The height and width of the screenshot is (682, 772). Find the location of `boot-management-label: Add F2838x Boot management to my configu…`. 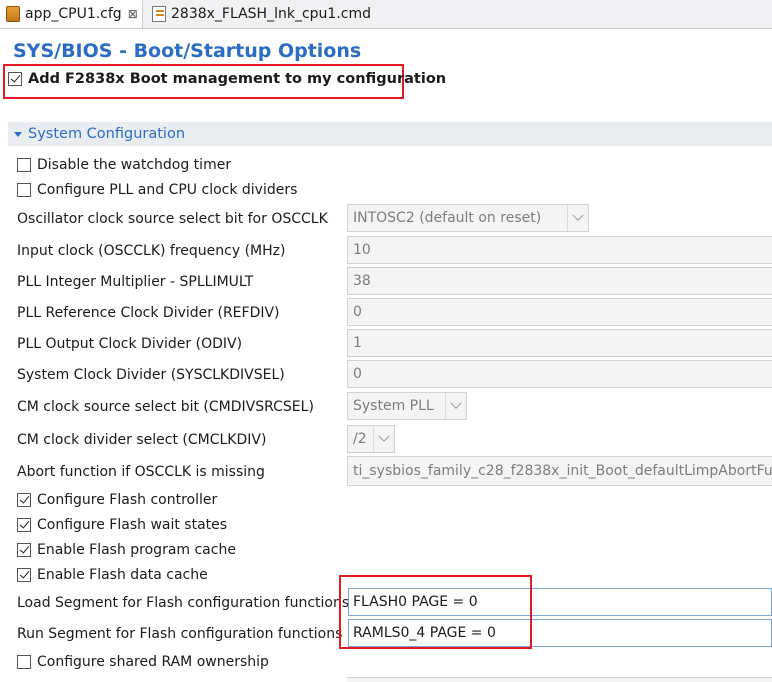

boot-management-label: Add F2838x Boot management to my configu… is located at coordinates (237, 79).